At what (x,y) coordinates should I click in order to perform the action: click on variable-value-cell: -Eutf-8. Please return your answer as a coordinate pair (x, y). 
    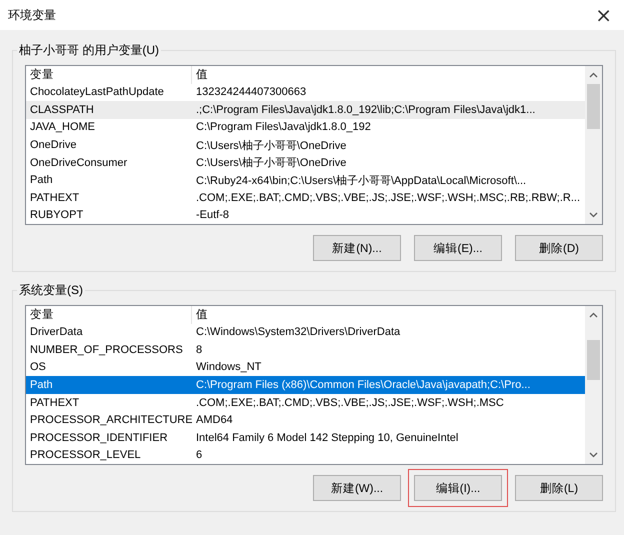
    Looking at the image, I should click on (388, 215).